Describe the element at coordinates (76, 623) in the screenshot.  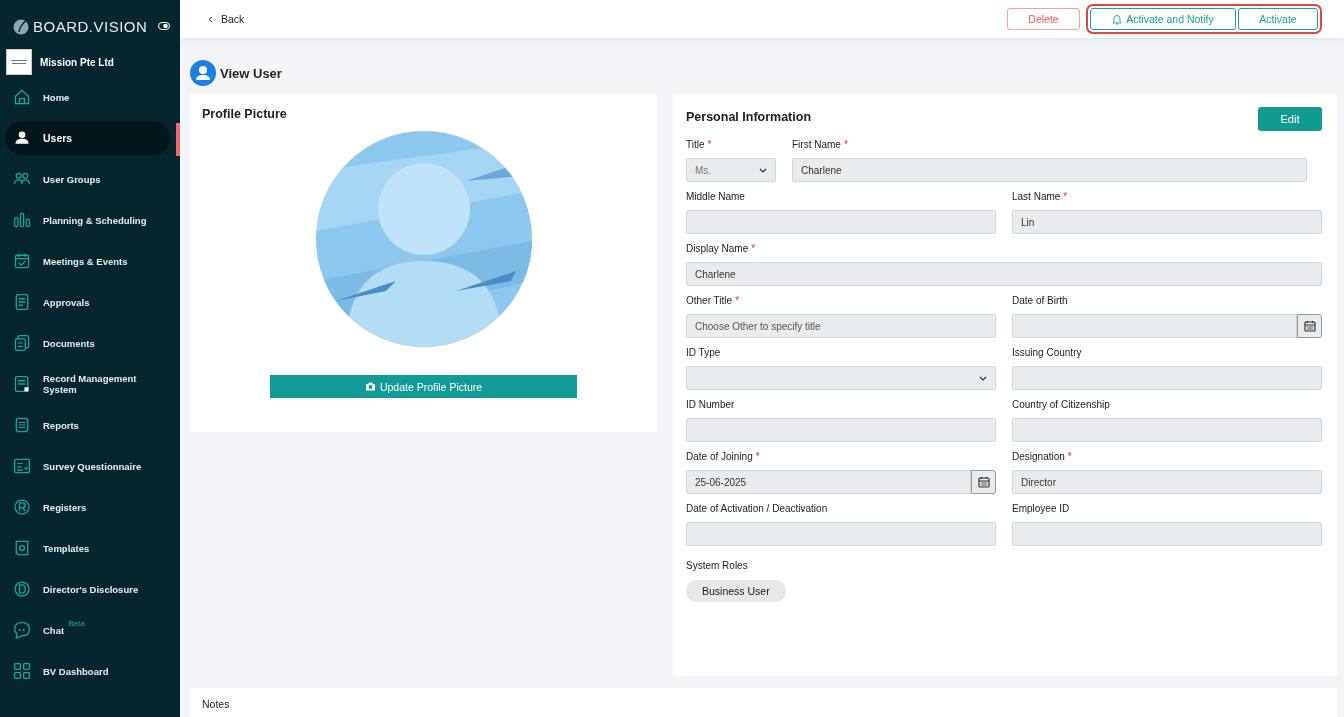
I see `beta-label: Beta` at that location.